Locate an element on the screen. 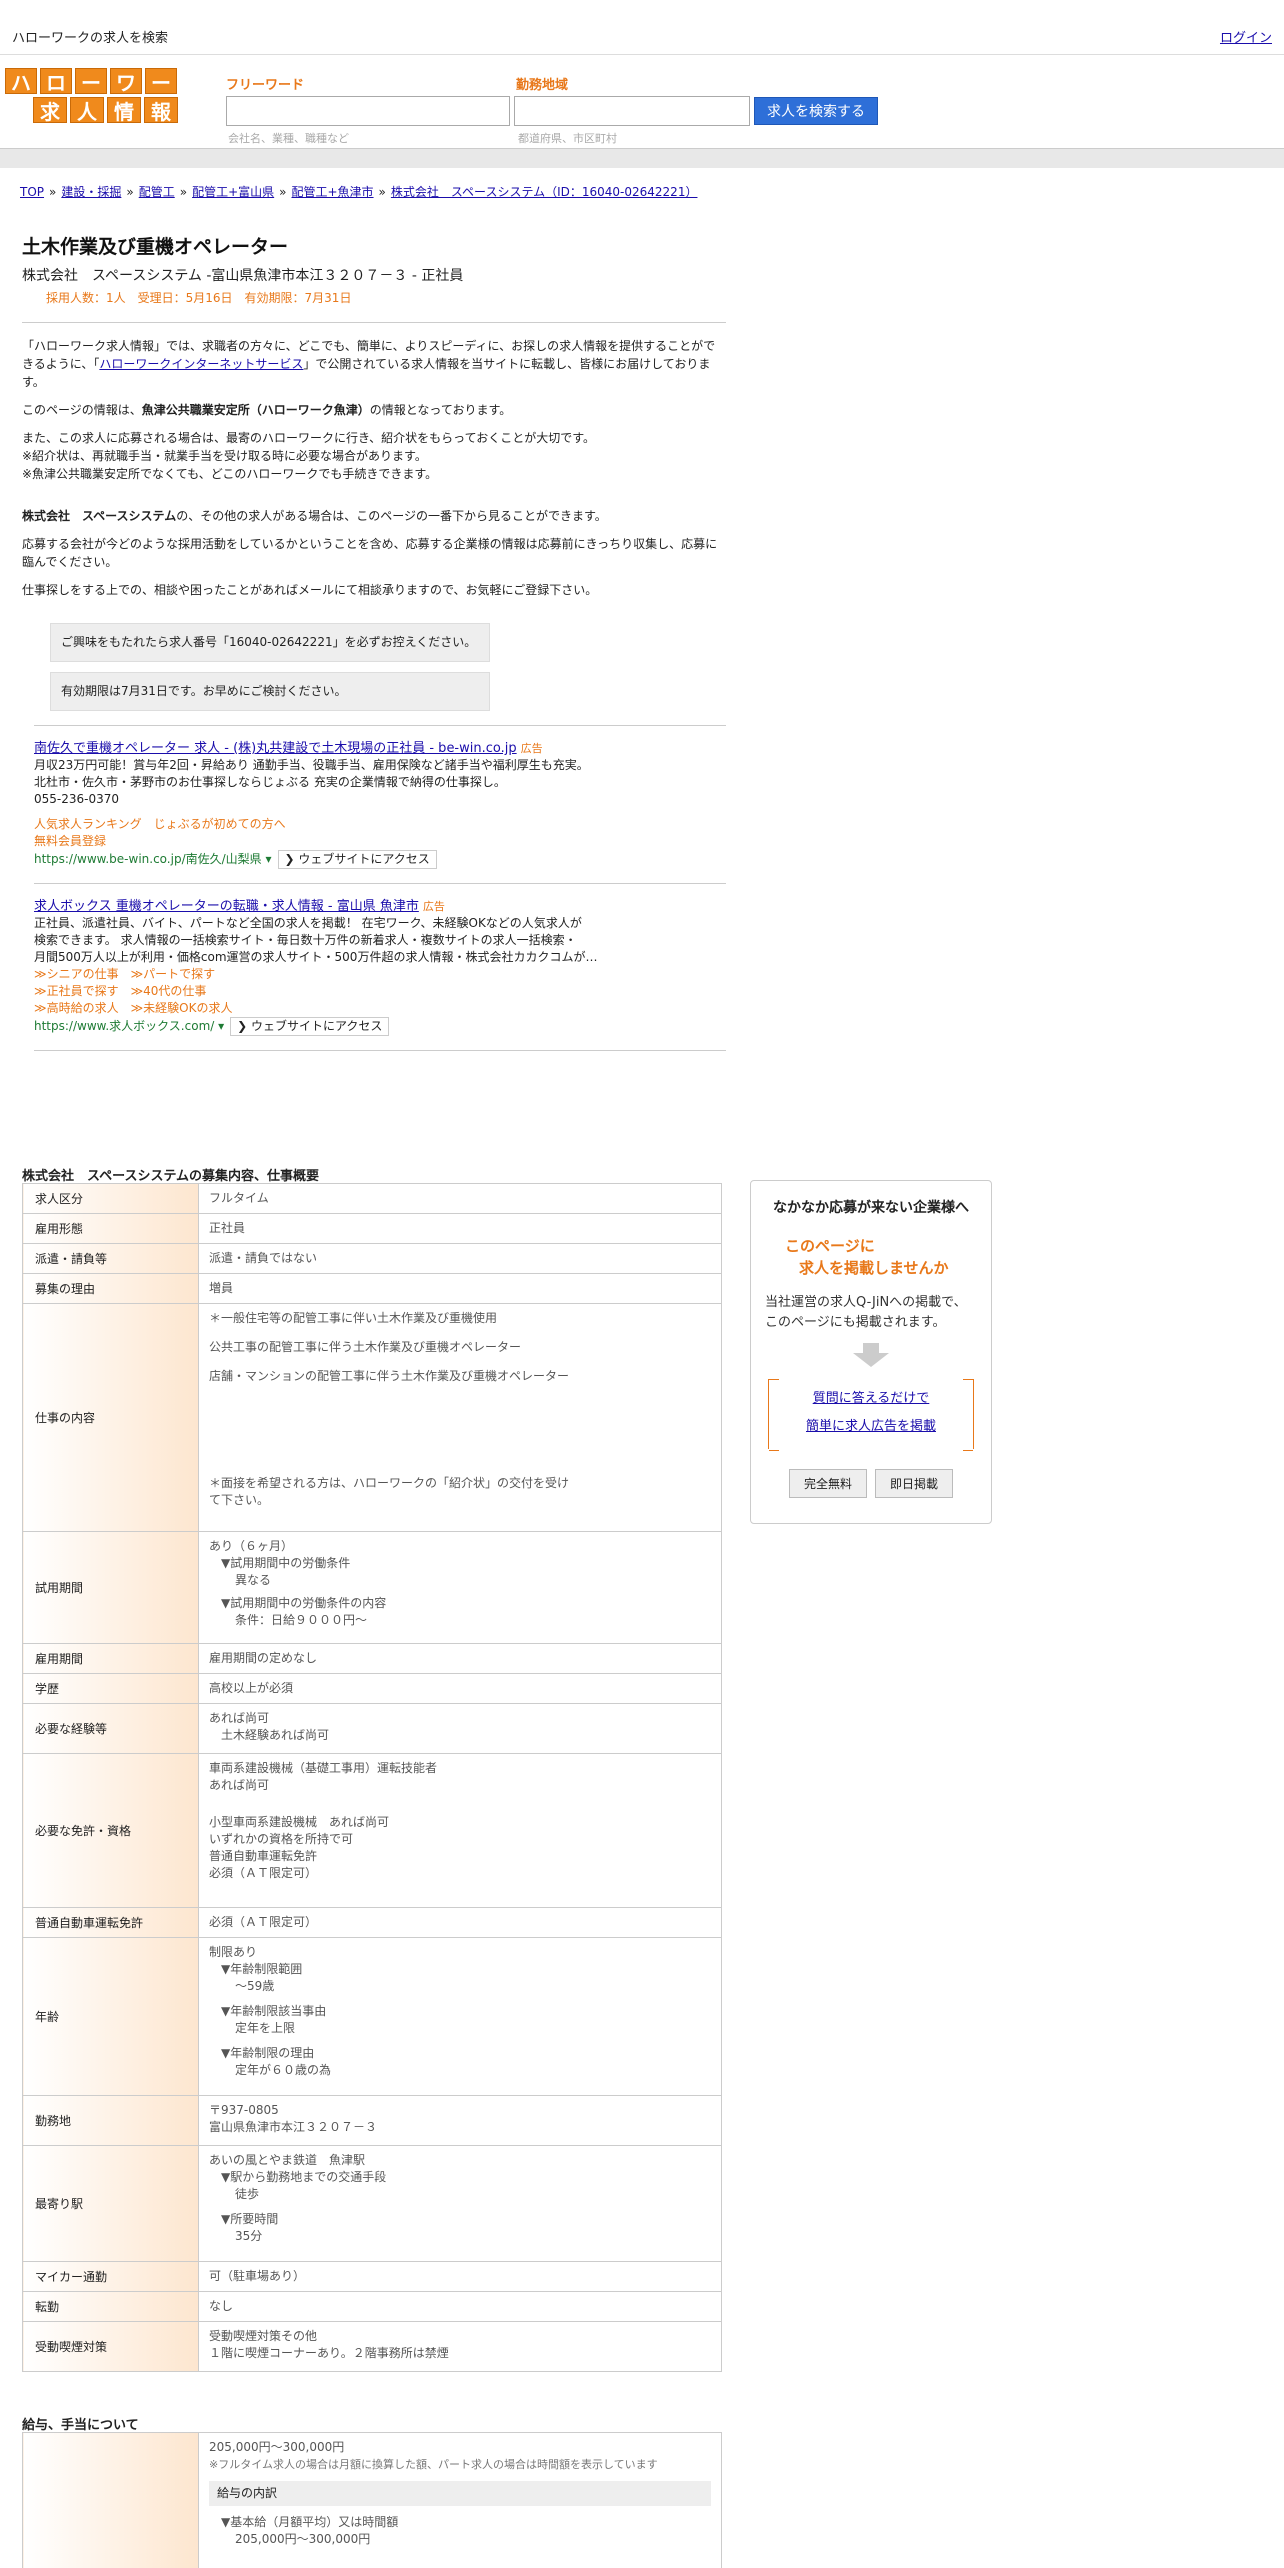 The width and height of the screenshot is (1284, 2568). search-button: 求人を検索する is located at coordinates (816, 111).